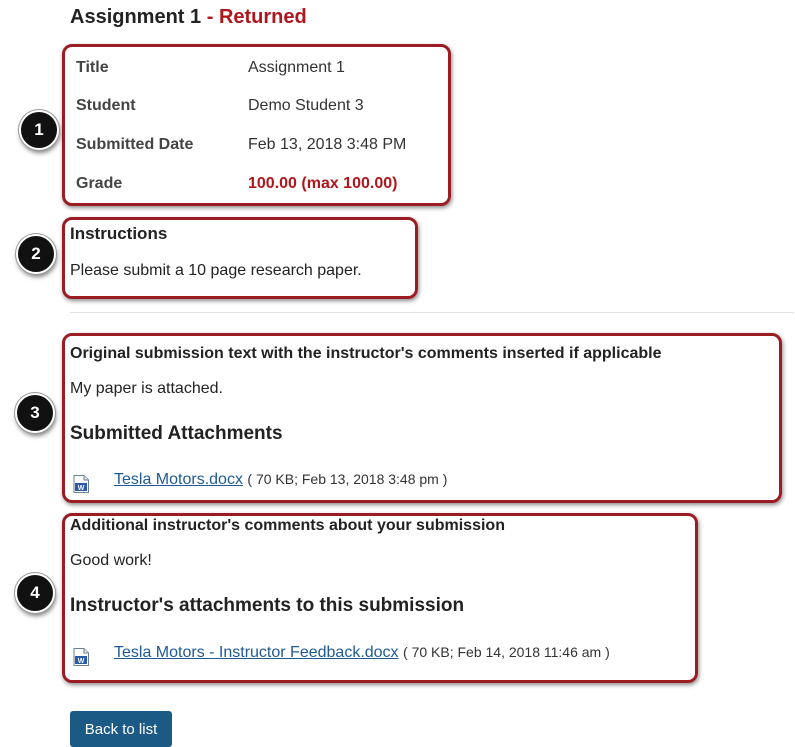 This screenshot has width=795, height=747. I want to click on callout-badge-3: 3, so click(35, 413).